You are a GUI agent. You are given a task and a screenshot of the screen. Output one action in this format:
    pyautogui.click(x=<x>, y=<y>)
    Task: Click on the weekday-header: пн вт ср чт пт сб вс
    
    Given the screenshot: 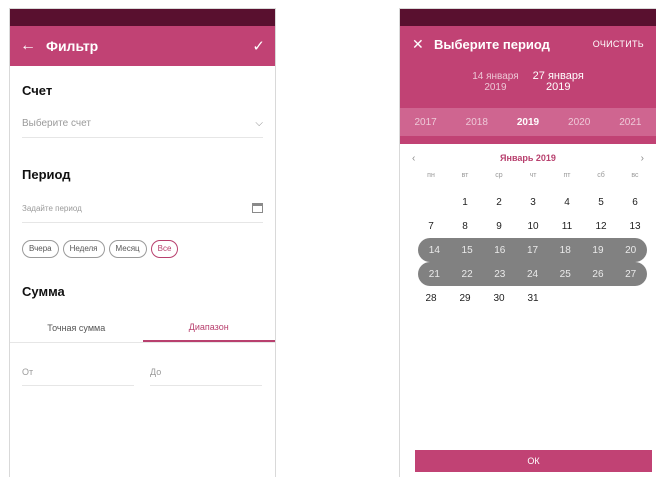 What is the action you would take?
    pyautogui.click(x=535, y=175)
    